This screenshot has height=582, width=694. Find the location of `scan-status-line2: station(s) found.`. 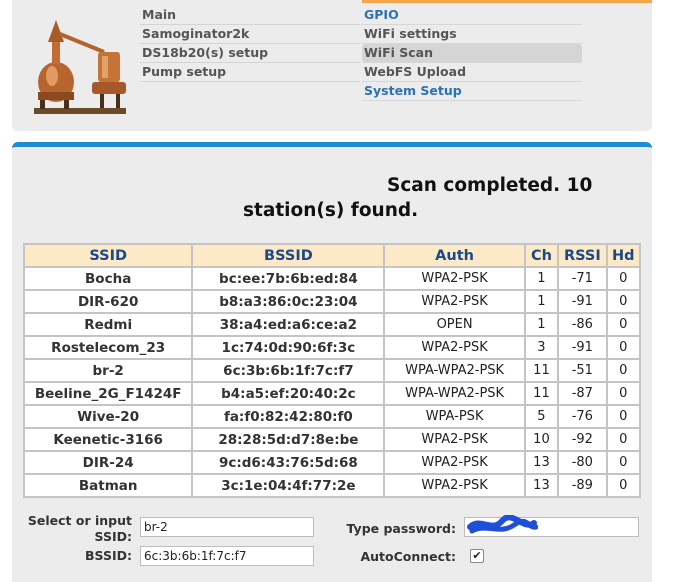

scan-status-line2: station(s) found. is located at coordinates (331, 210).